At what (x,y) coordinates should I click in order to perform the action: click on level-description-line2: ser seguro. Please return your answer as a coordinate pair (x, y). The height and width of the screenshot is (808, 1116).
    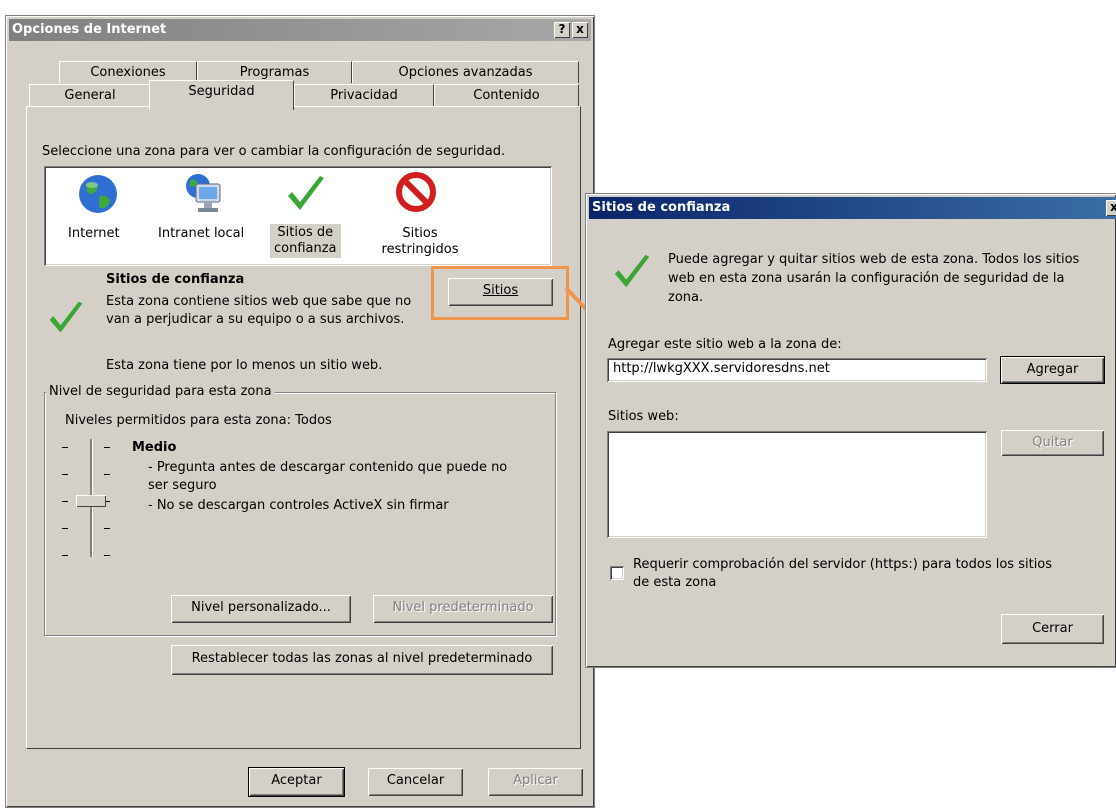
    Looking at the image, I should click on (182, 485).